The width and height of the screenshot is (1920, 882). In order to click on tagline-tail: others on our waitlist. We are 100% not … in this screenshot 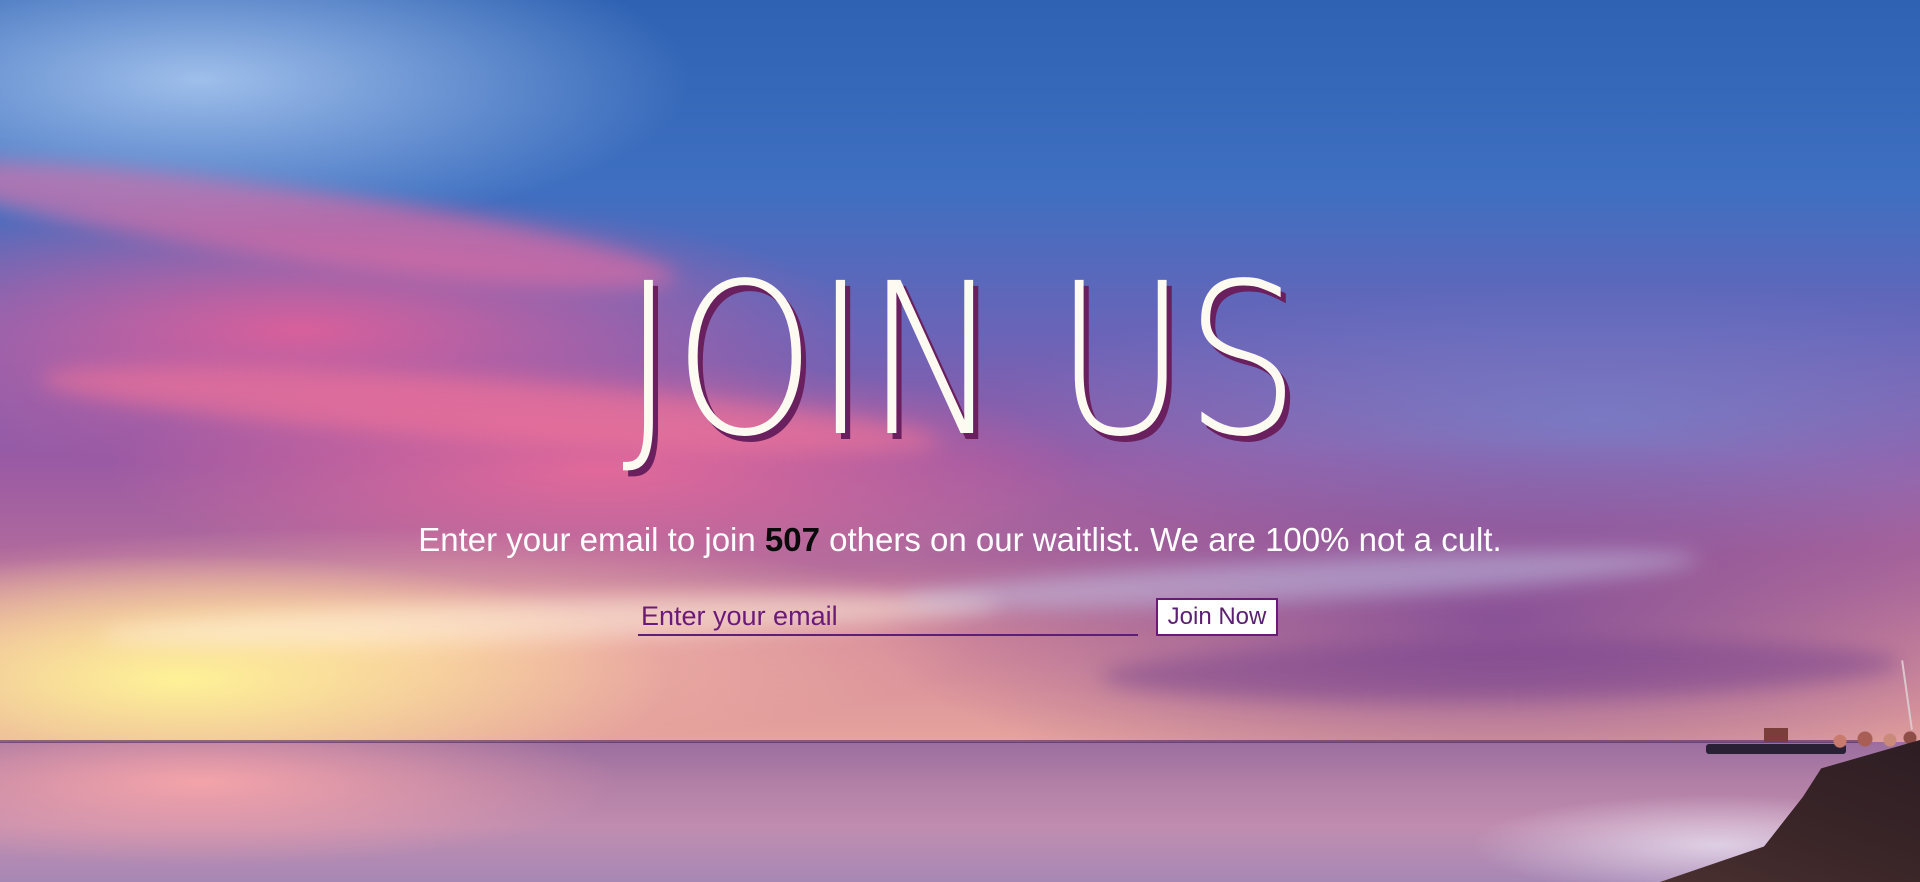, I will do `click(1160, 539)`.